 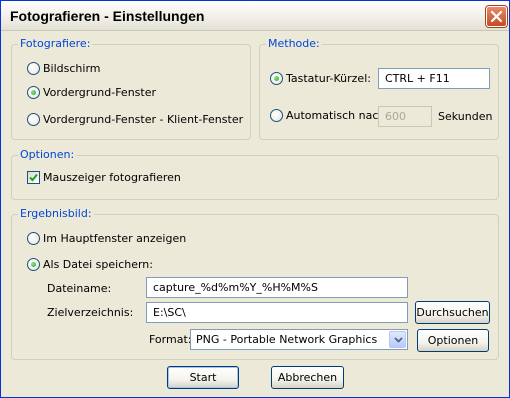 What do you see at coordinates (107, 16) in the screenshot?
I see `window-title: Fotografieren - Einstellungen` at bounding box center [107, 16].